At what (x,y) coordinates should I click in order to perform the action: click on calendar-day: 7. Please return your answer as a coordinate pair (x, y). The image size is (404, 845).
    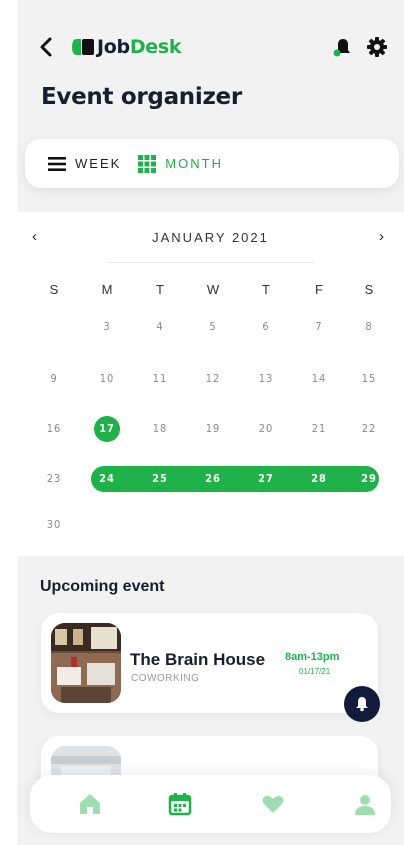
    Looking at the image, I should click on (319, 327).